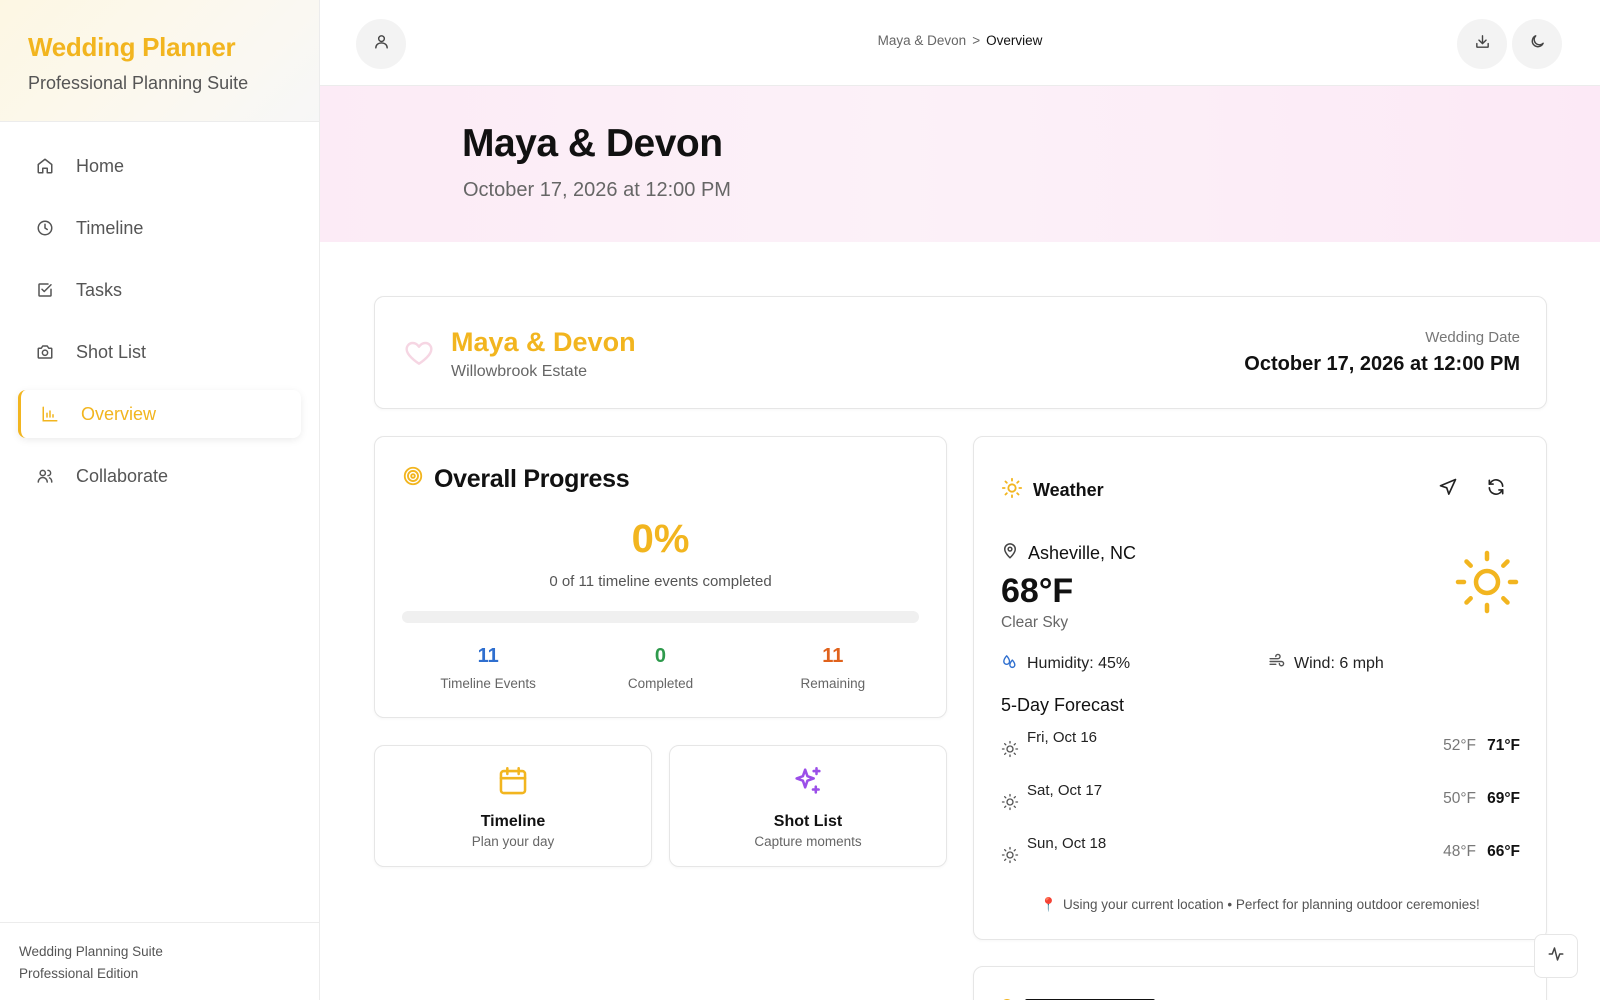 The image size is (1600, 1000). Describe the element at coordinates (1035, 622) in the screenshot. I see `current-condition: Clear Sky` at that location.